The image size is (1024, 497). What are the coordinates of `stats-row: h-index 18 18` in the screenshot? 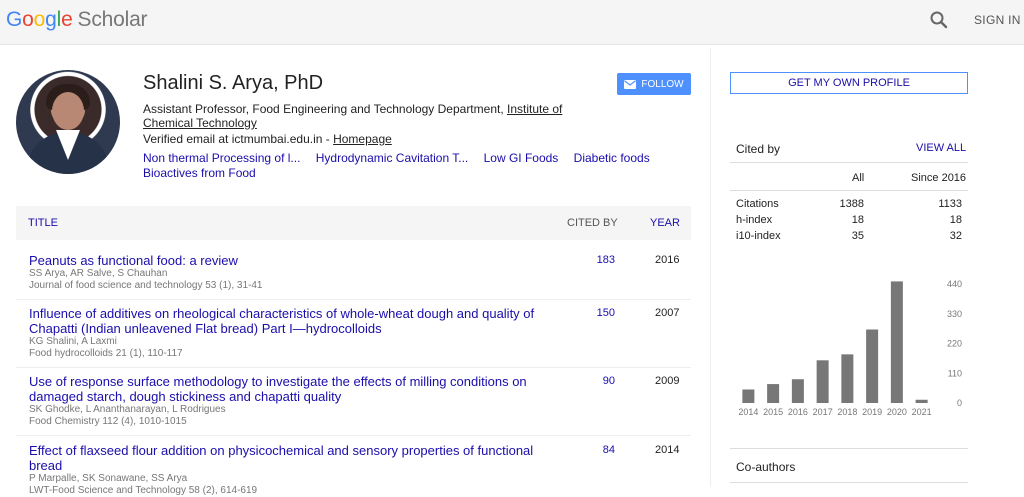 It's located at (849, 222).